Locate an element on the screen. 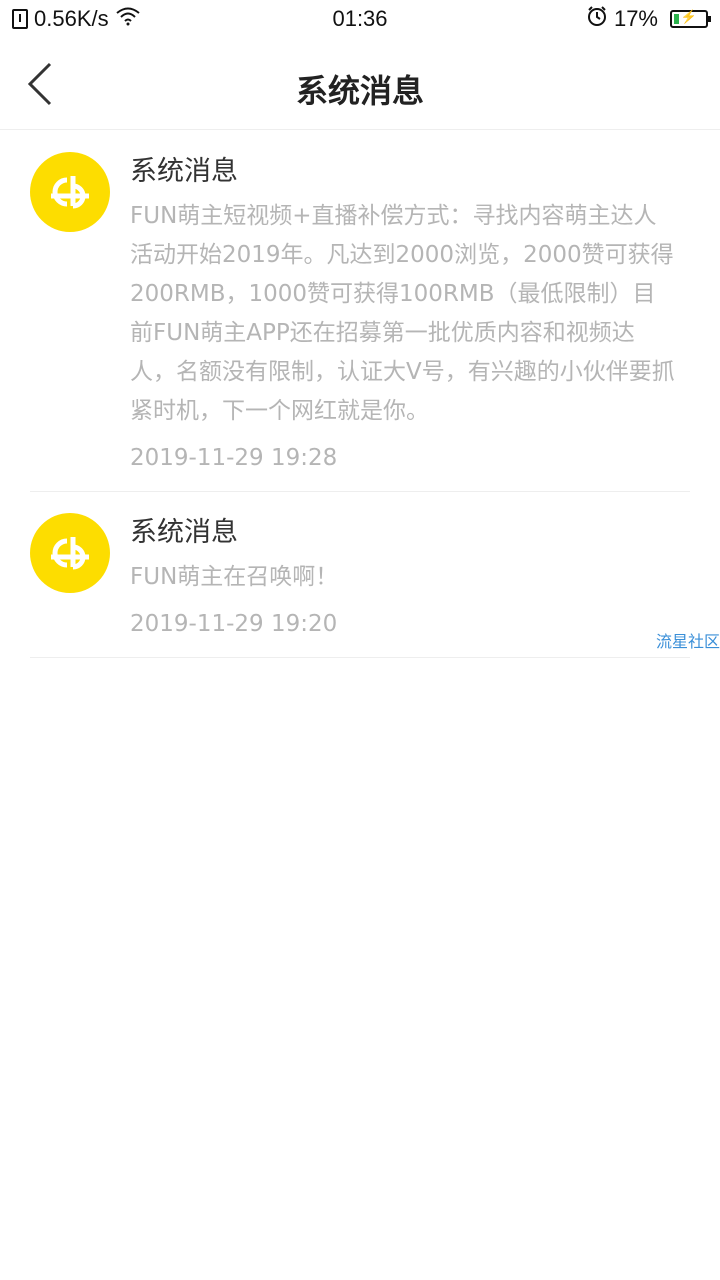 Image resolution: width=720 pixels, height=1280 pixels. network-speed: 0.56K/s is located at coordinates (71, 18).